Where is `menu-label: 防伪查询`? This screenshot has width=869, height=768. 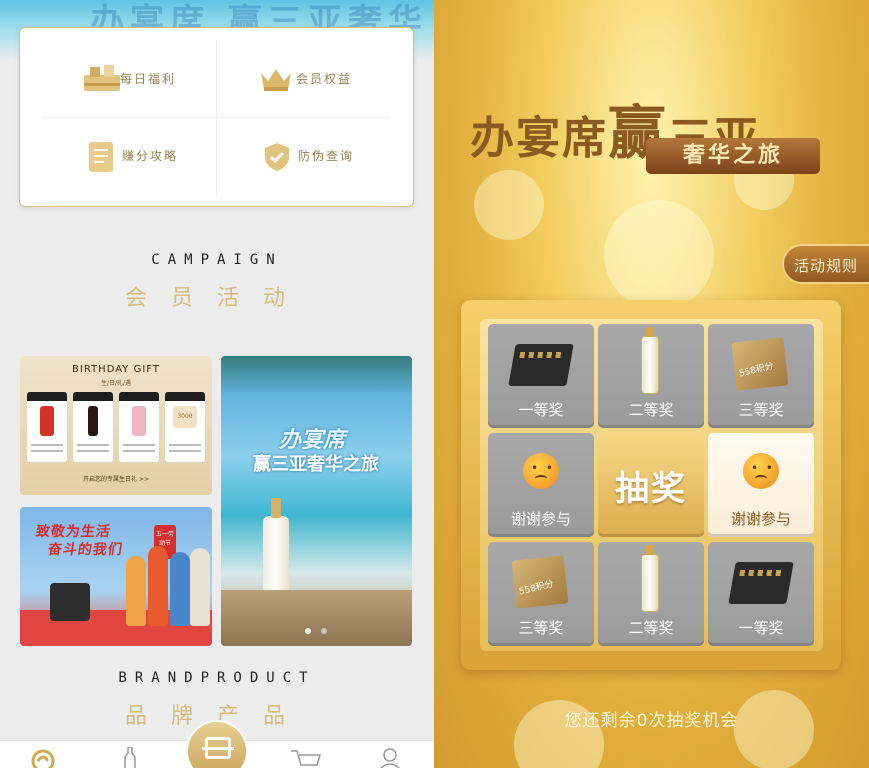 menu-label: 防伪查询 is located at coordinates (326, 155).